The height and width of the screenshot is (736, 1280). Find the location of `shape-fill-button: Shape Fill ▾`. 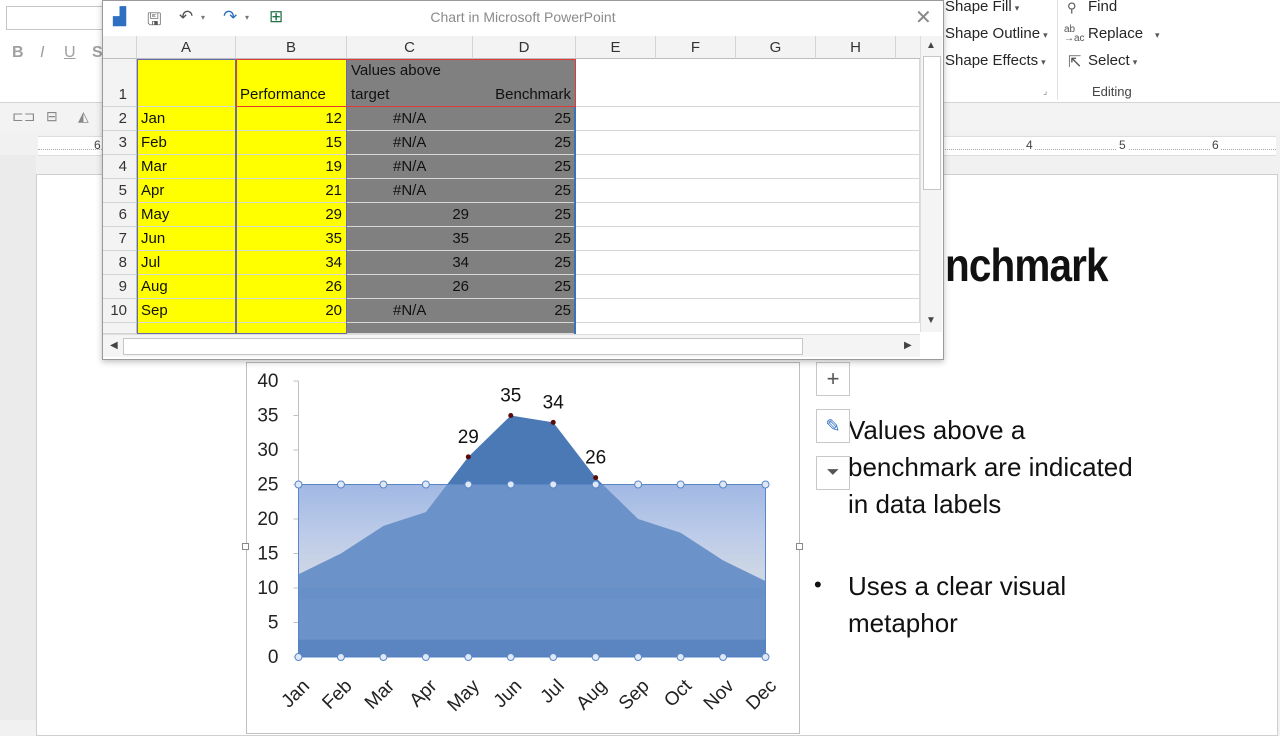

shape-fill-button: Shape Fill ▾ is located at coordinates (982, 7).